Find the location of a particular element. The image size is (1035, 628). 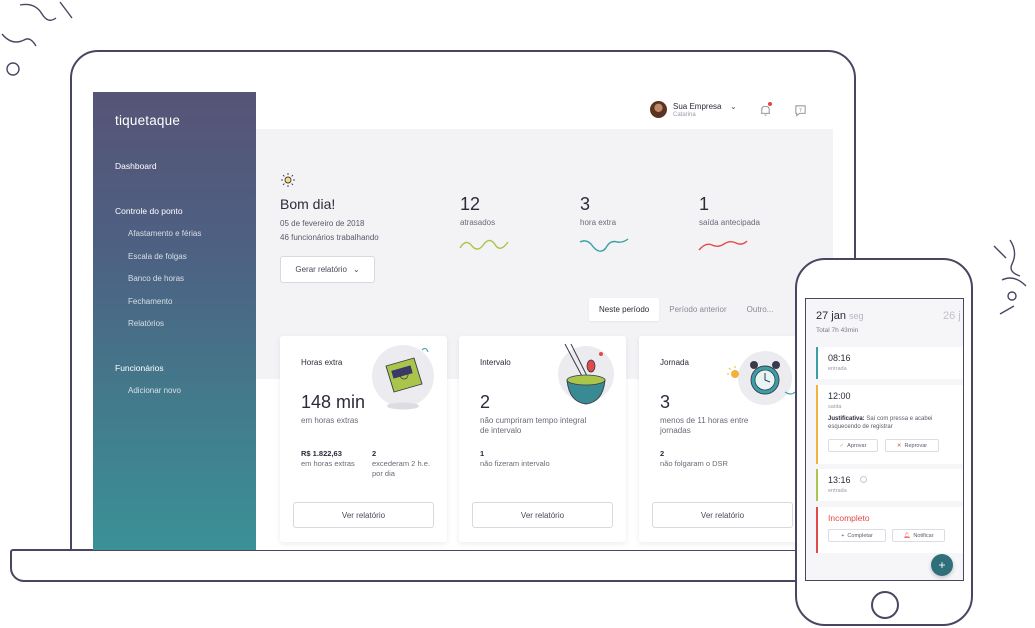

entry-label: saída is located at coordinates (835, 407).